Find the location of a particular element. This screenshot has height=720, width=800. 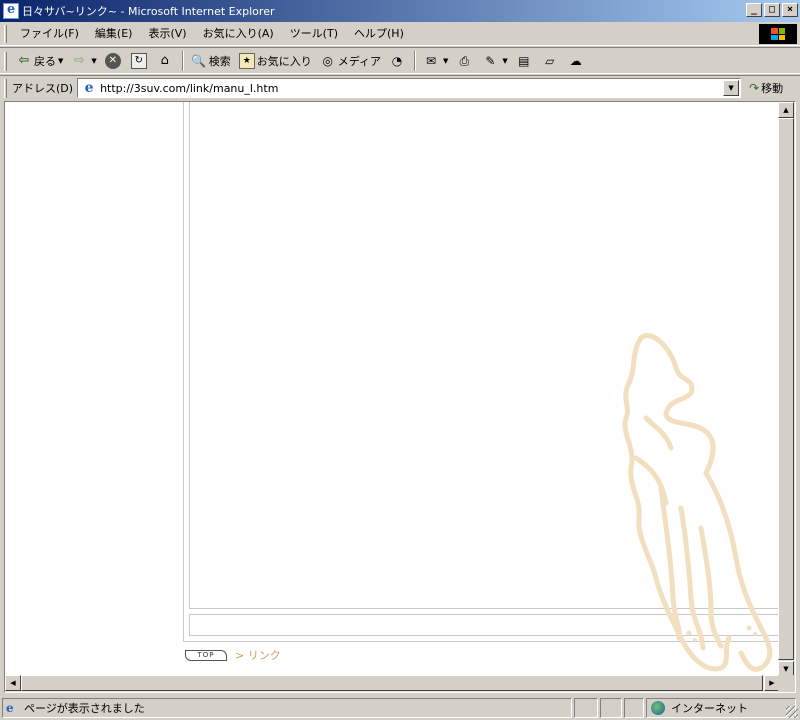

status-text: ページが表示されました is located at coordinates (84, 708).